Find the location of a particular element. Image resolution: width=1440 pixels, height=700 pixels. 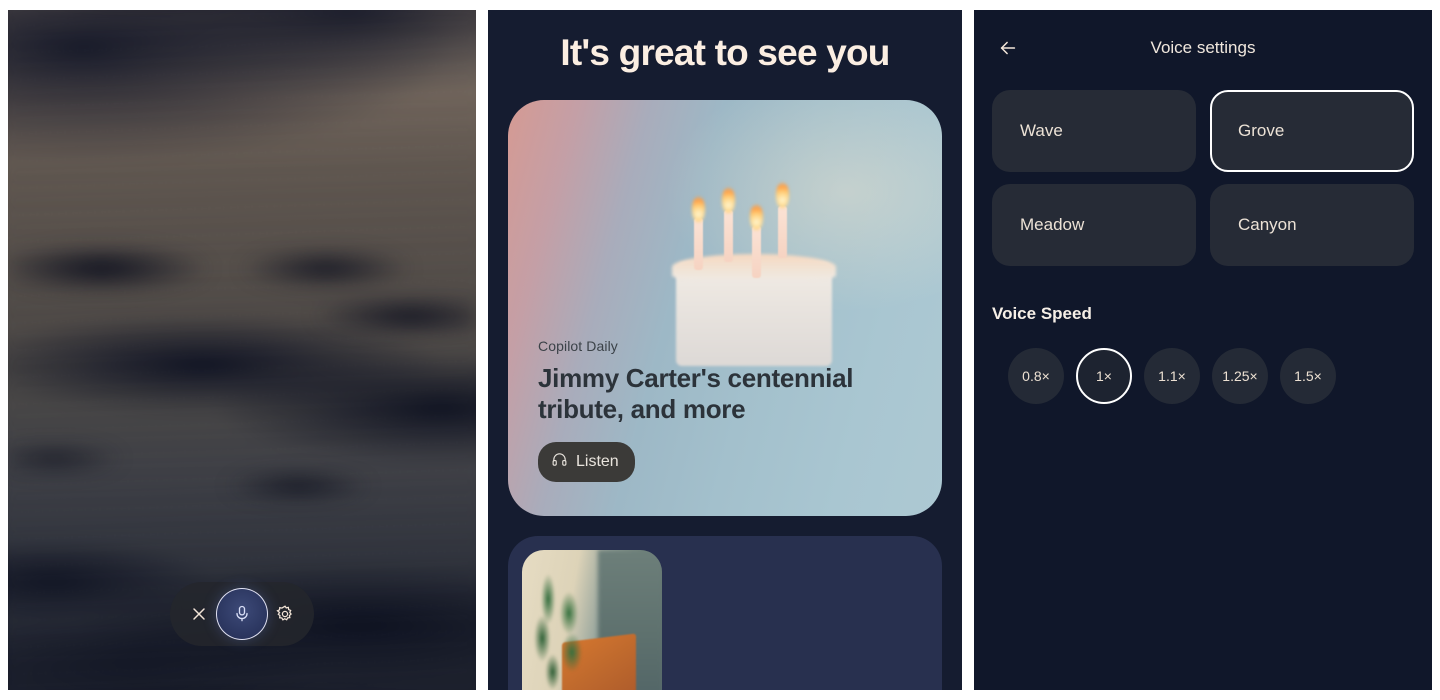

settings-header: Voice settings is located at coordinates (1203, 48).